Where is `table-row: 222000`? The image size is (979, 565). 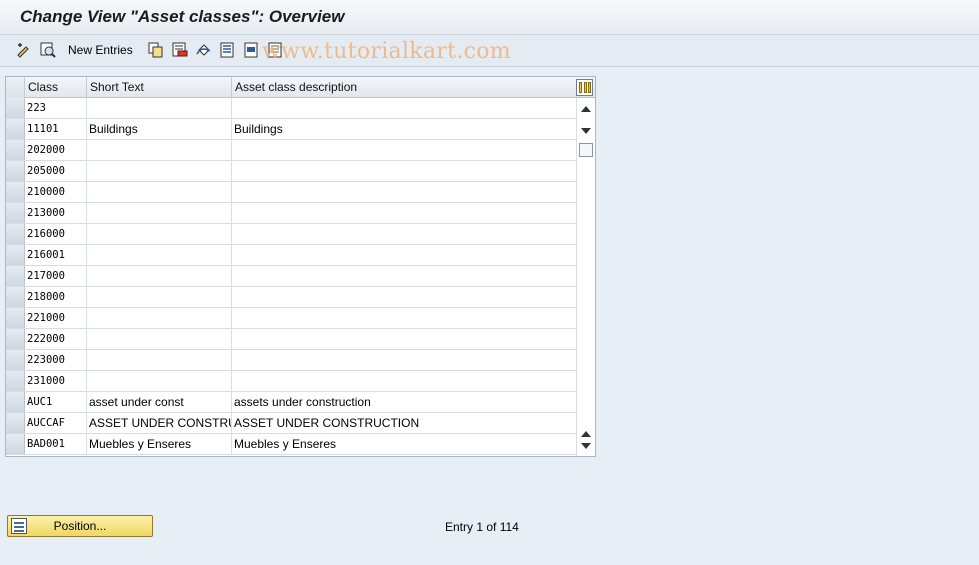 table-row: 222000 is located at coordinates (291, 339).